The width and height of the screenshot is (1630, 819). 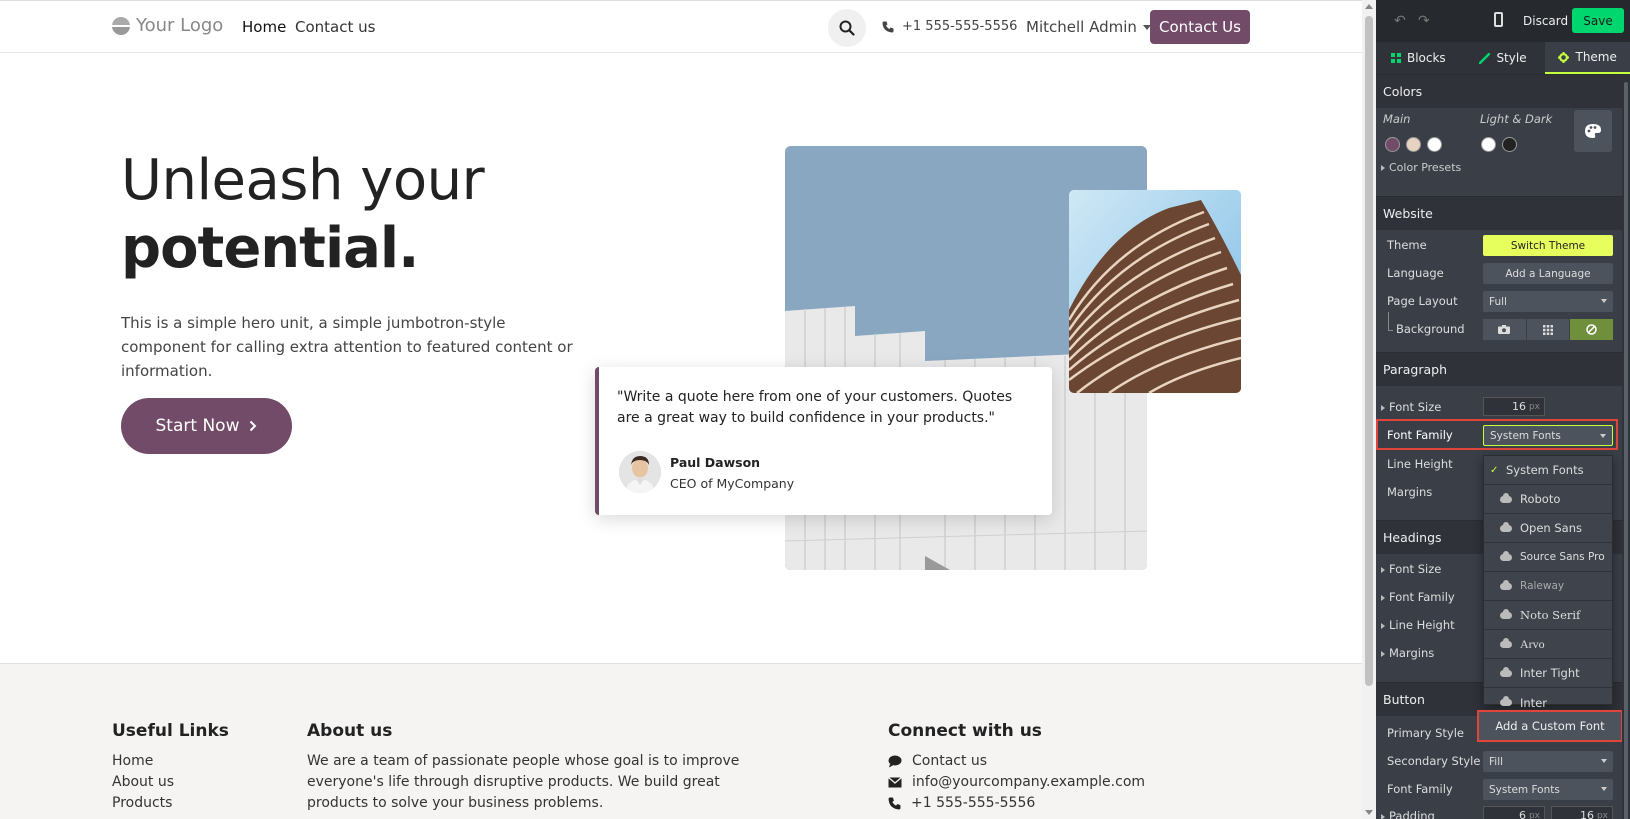 I want to click on avatar, so click(x=640, y=472).